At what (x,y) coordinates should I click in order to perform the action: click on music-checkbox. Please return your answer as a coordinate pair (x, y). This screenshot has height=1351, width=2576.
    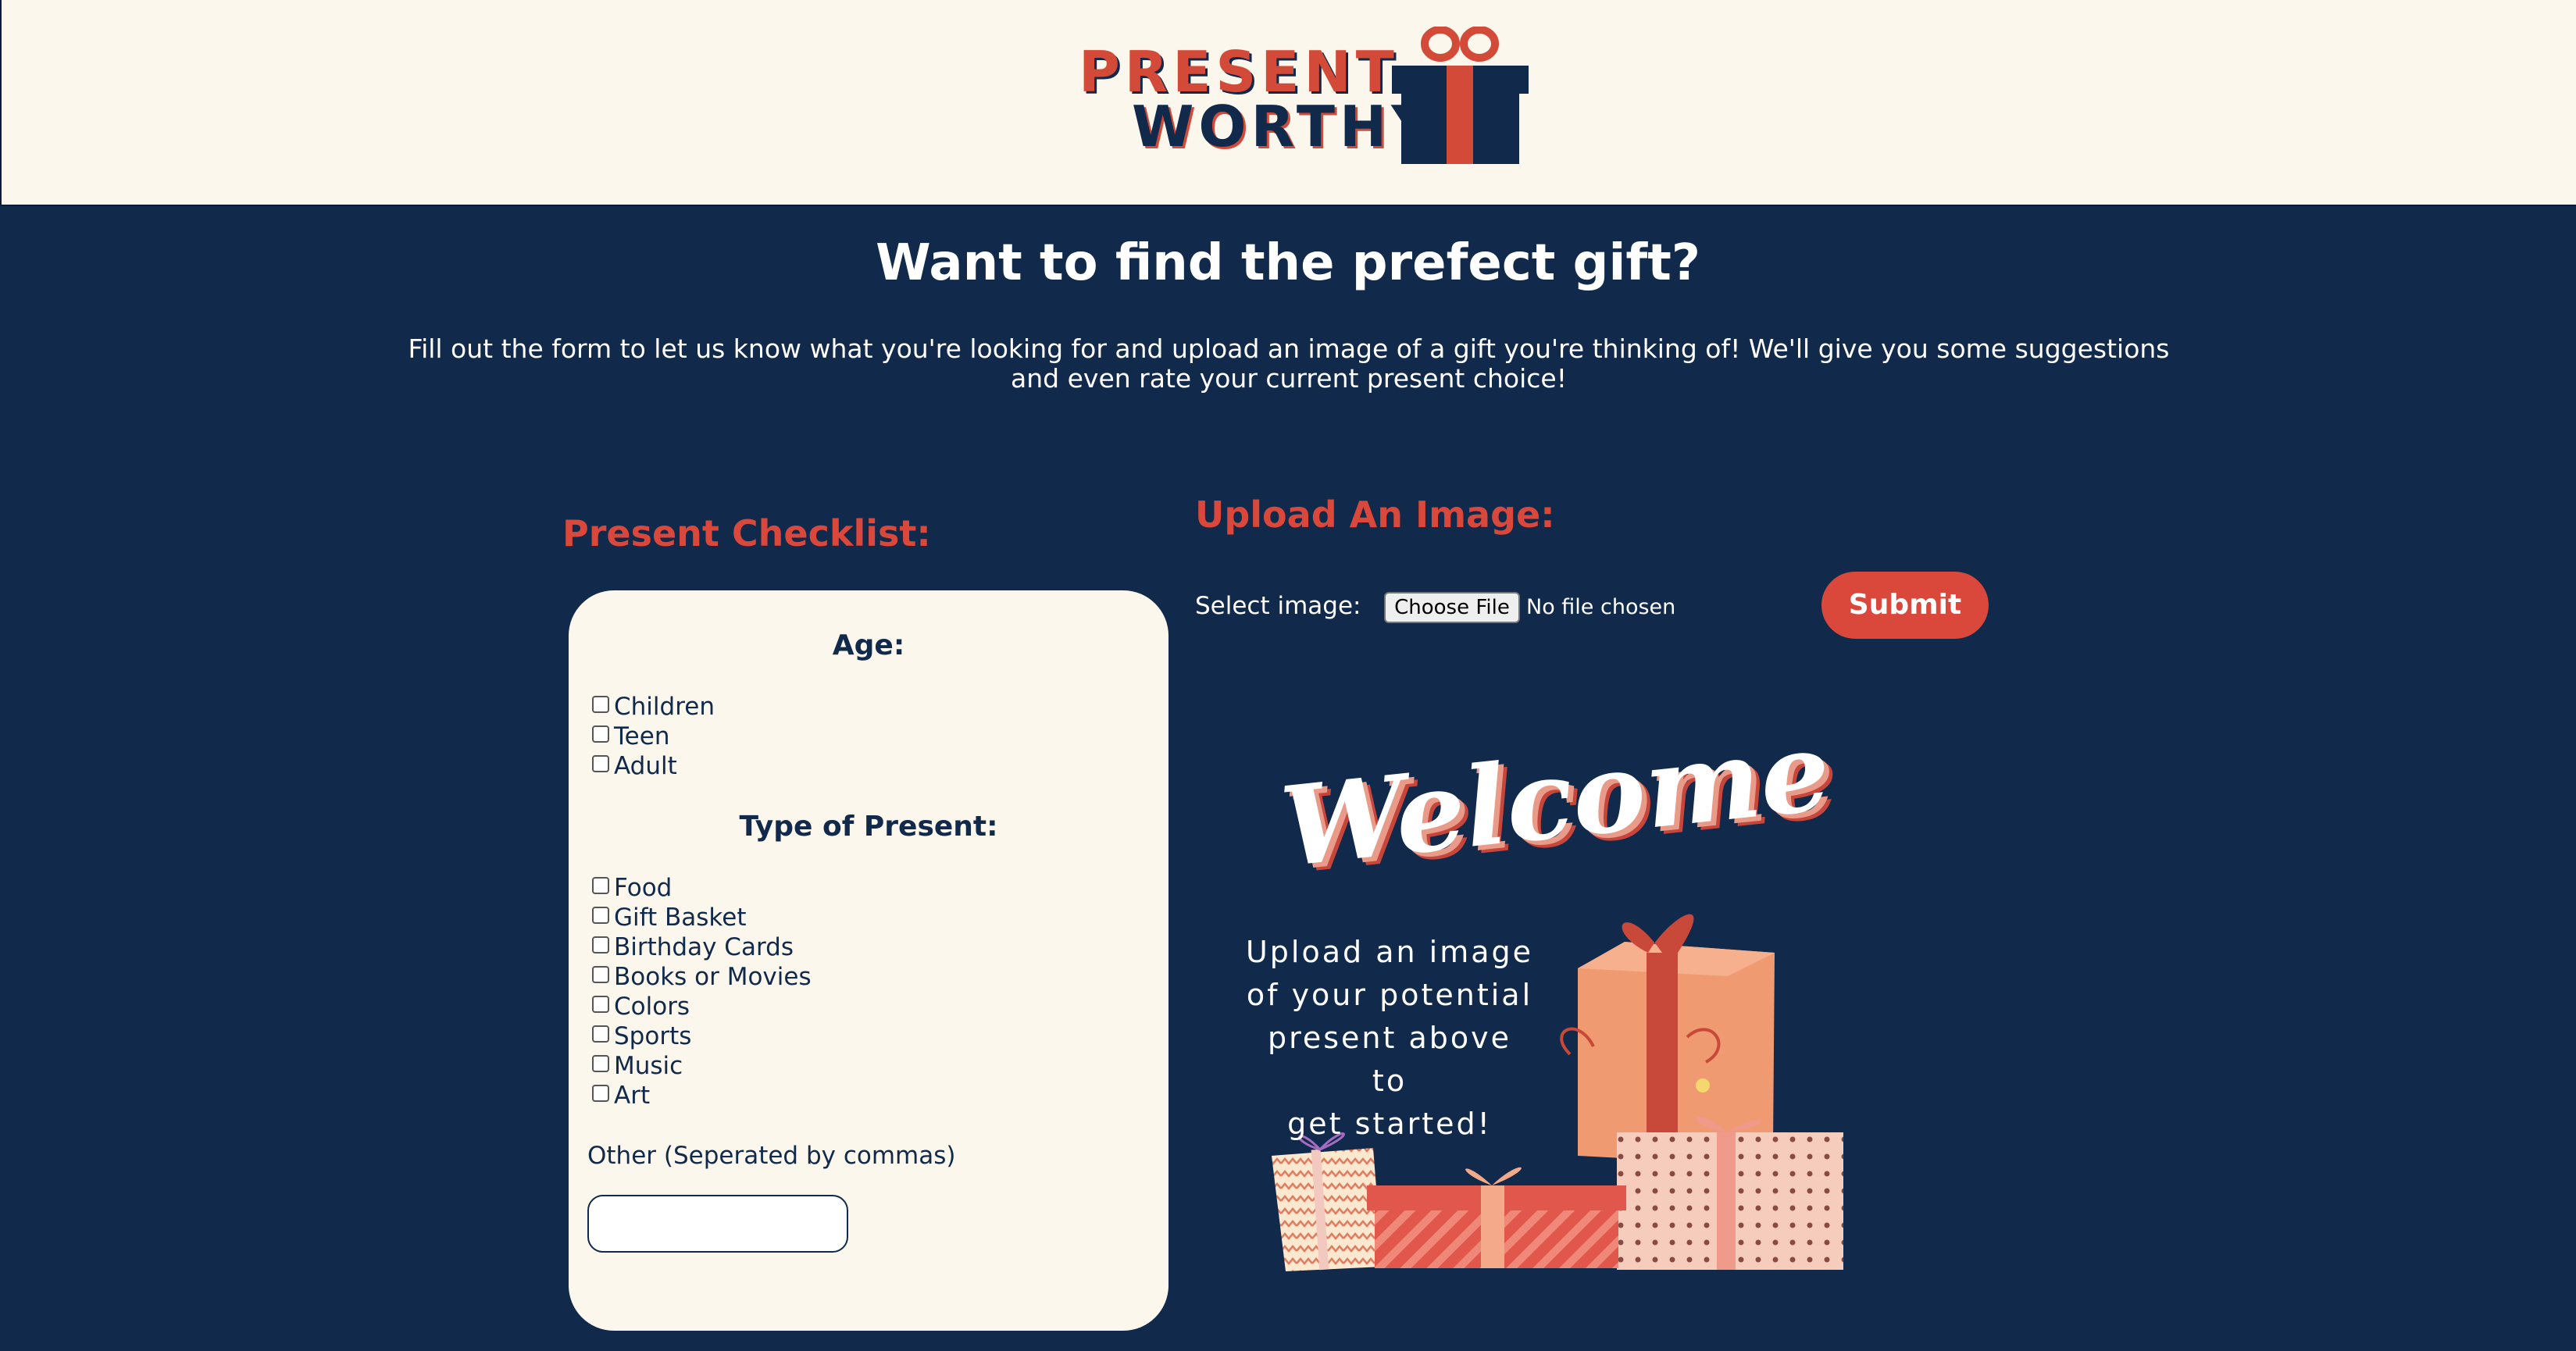
    Looking at the image, I should click on (600, 1063).